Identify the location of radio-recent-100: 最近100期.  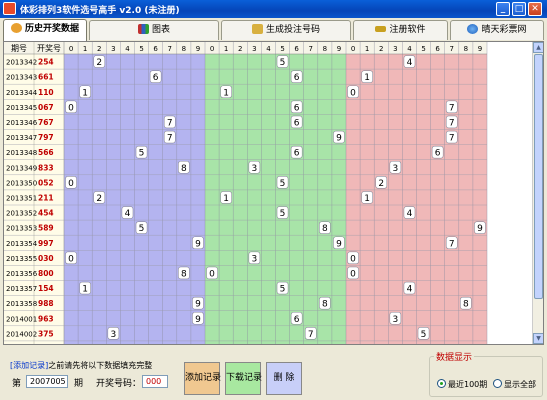
(462, 384).